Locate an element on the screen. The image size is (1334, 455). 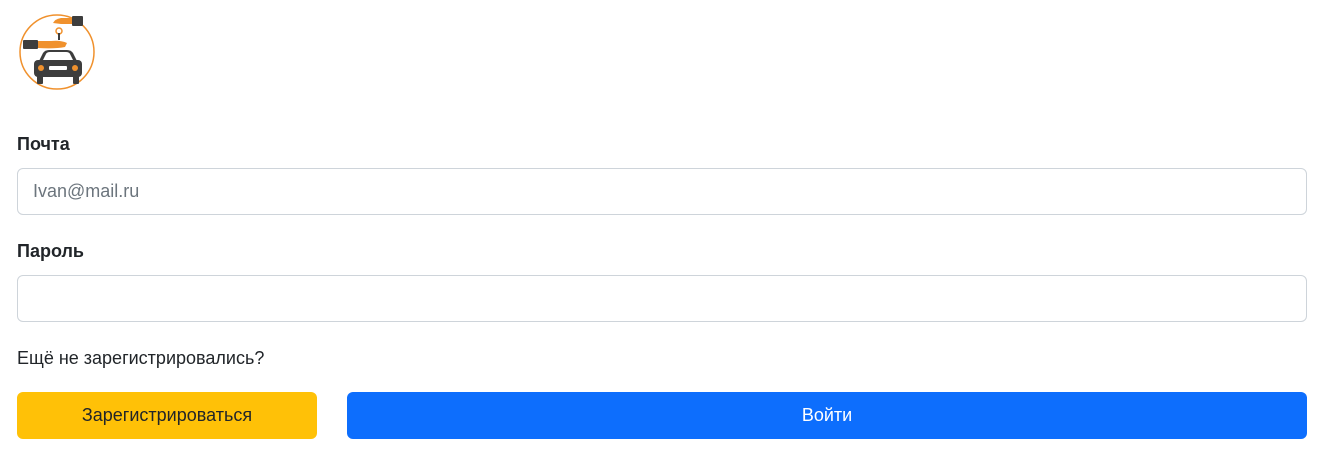
password-label: Пароль is located at coordinates (50, 251).